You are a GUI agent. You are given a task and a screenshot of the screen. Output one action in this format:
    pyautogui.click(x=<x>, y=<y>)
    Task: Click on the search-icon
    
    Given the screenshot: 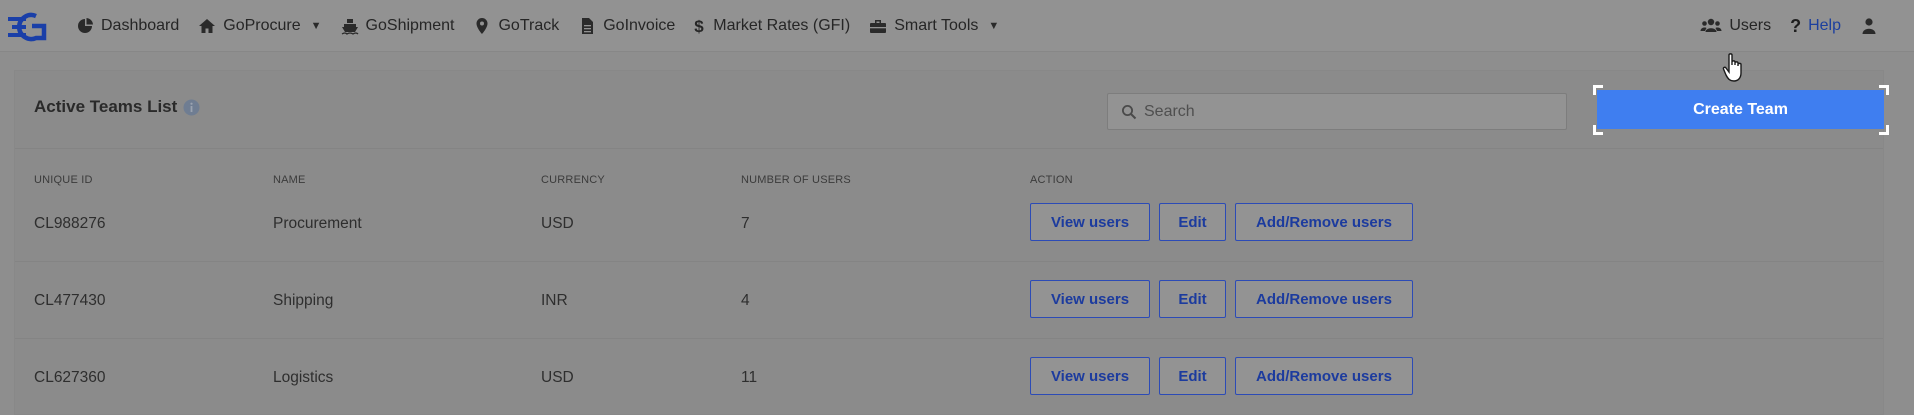 What is the action you would take?
    pyautogui.click(x=1129, y=111)
    